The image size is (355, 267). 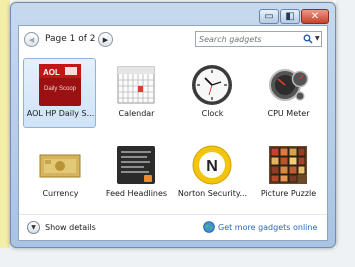 I want to click on minimize-button: ▭, so click(x=269, y=16).